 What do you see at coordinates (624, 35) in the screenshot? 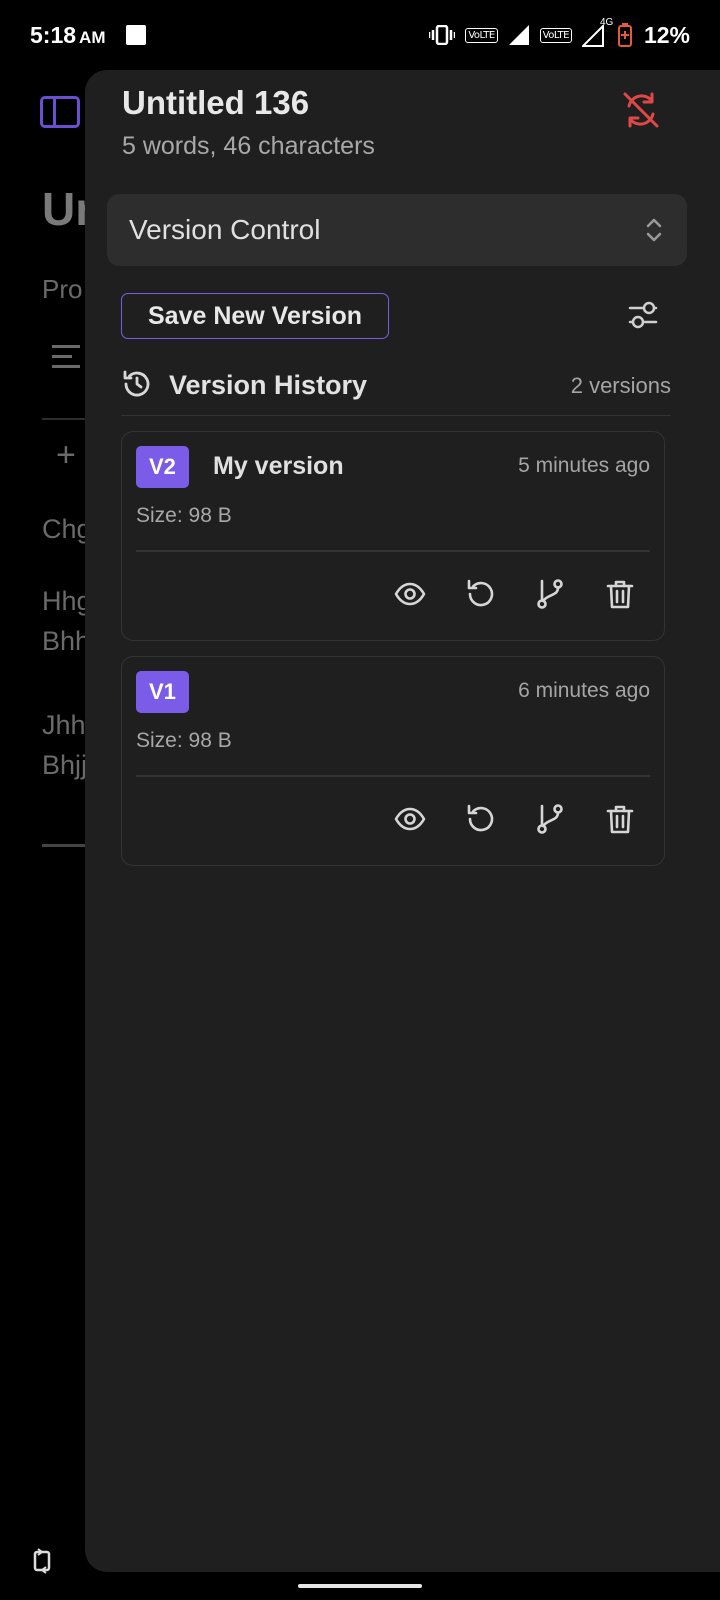
I see `battery-icon` at bounding box center [624, 35].